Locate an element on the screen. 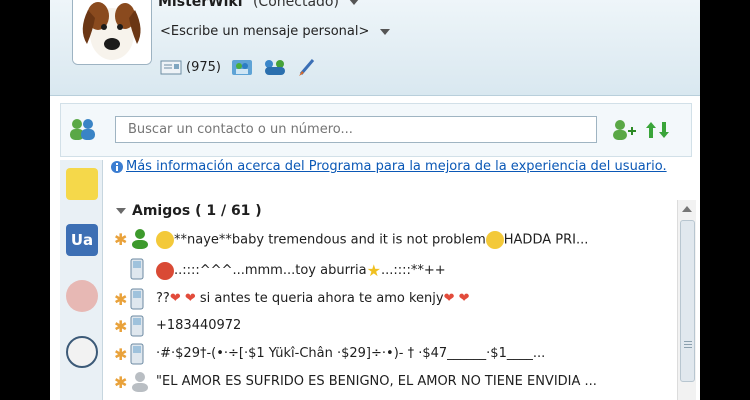  dog-picture-icon is located at coordinates (112, 32).